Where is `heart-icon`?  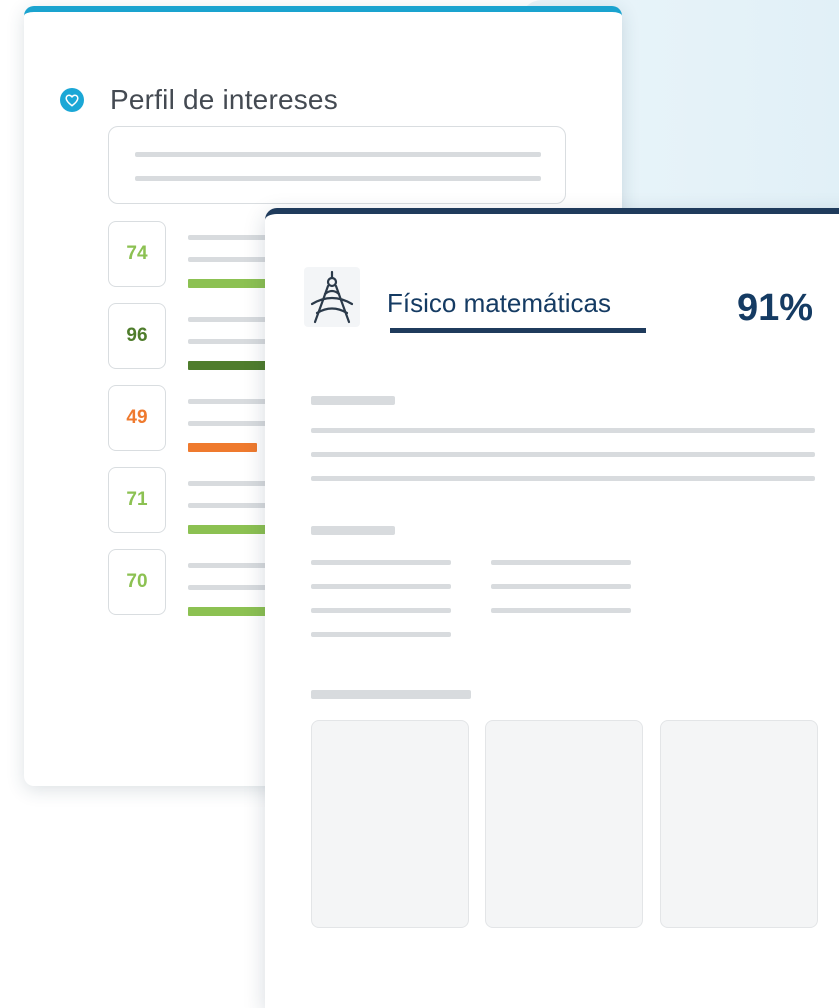 heart-icon is located at coordinates (72, 100).